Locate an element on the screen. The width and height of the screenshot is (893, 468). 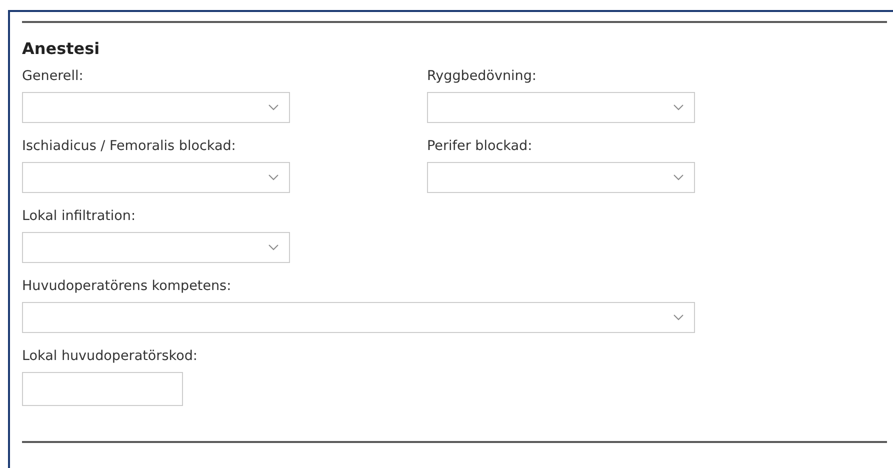
field-label: Lokal huvudoperatörskod: is located at coordinates (110, 356).